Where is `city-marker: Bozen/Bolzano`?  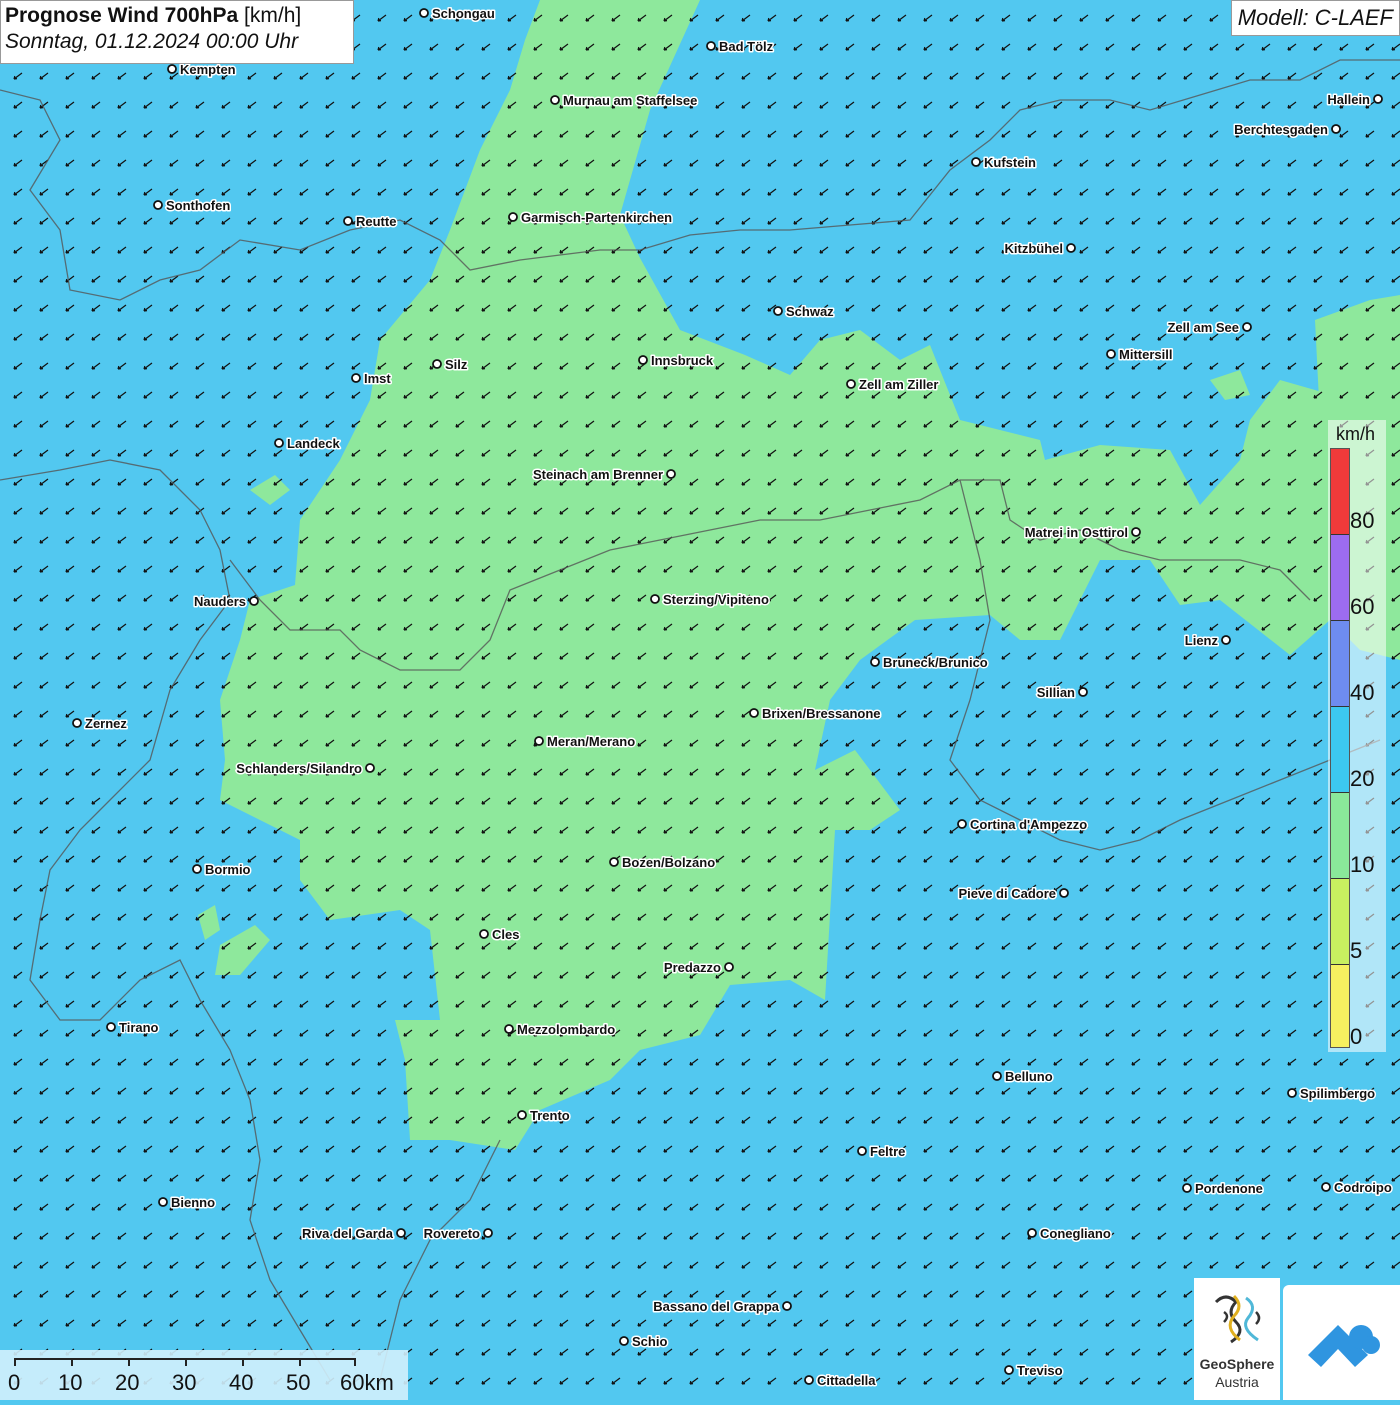 city-marker: Bozen/Bolzano is located at coordinates (663, 863).